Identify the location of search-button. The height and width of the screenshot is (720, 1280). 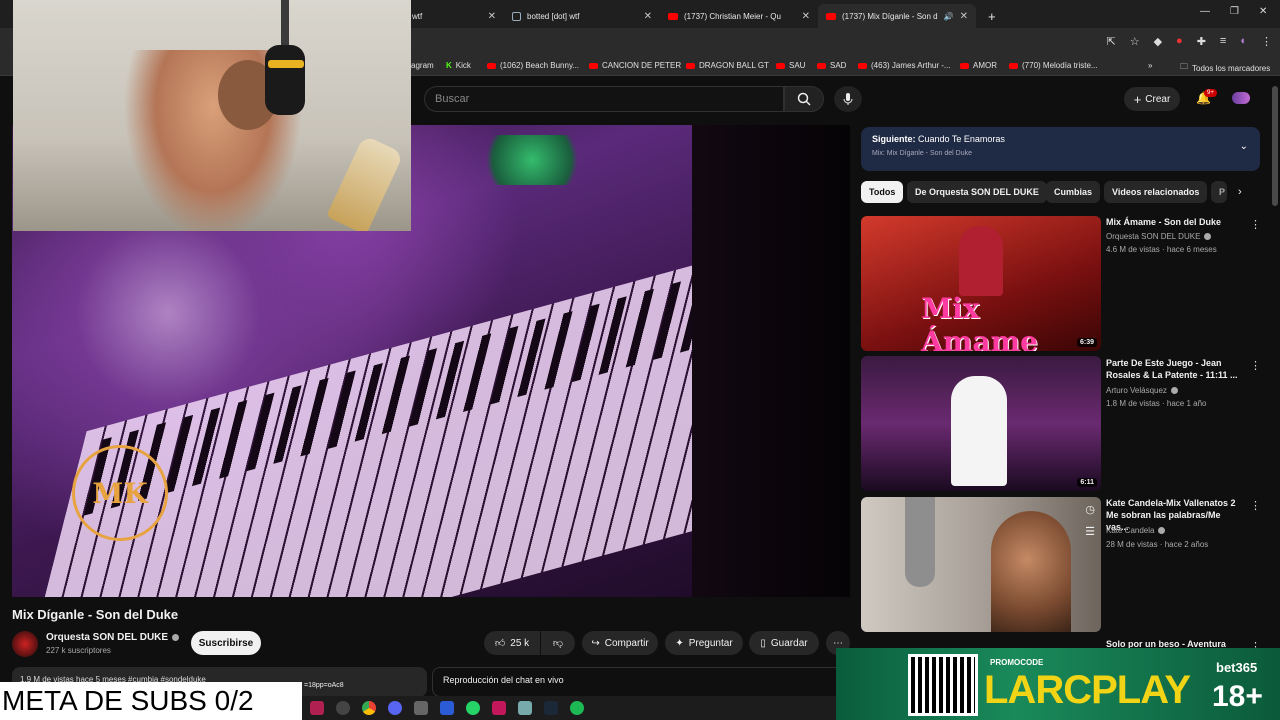
(804, 99).